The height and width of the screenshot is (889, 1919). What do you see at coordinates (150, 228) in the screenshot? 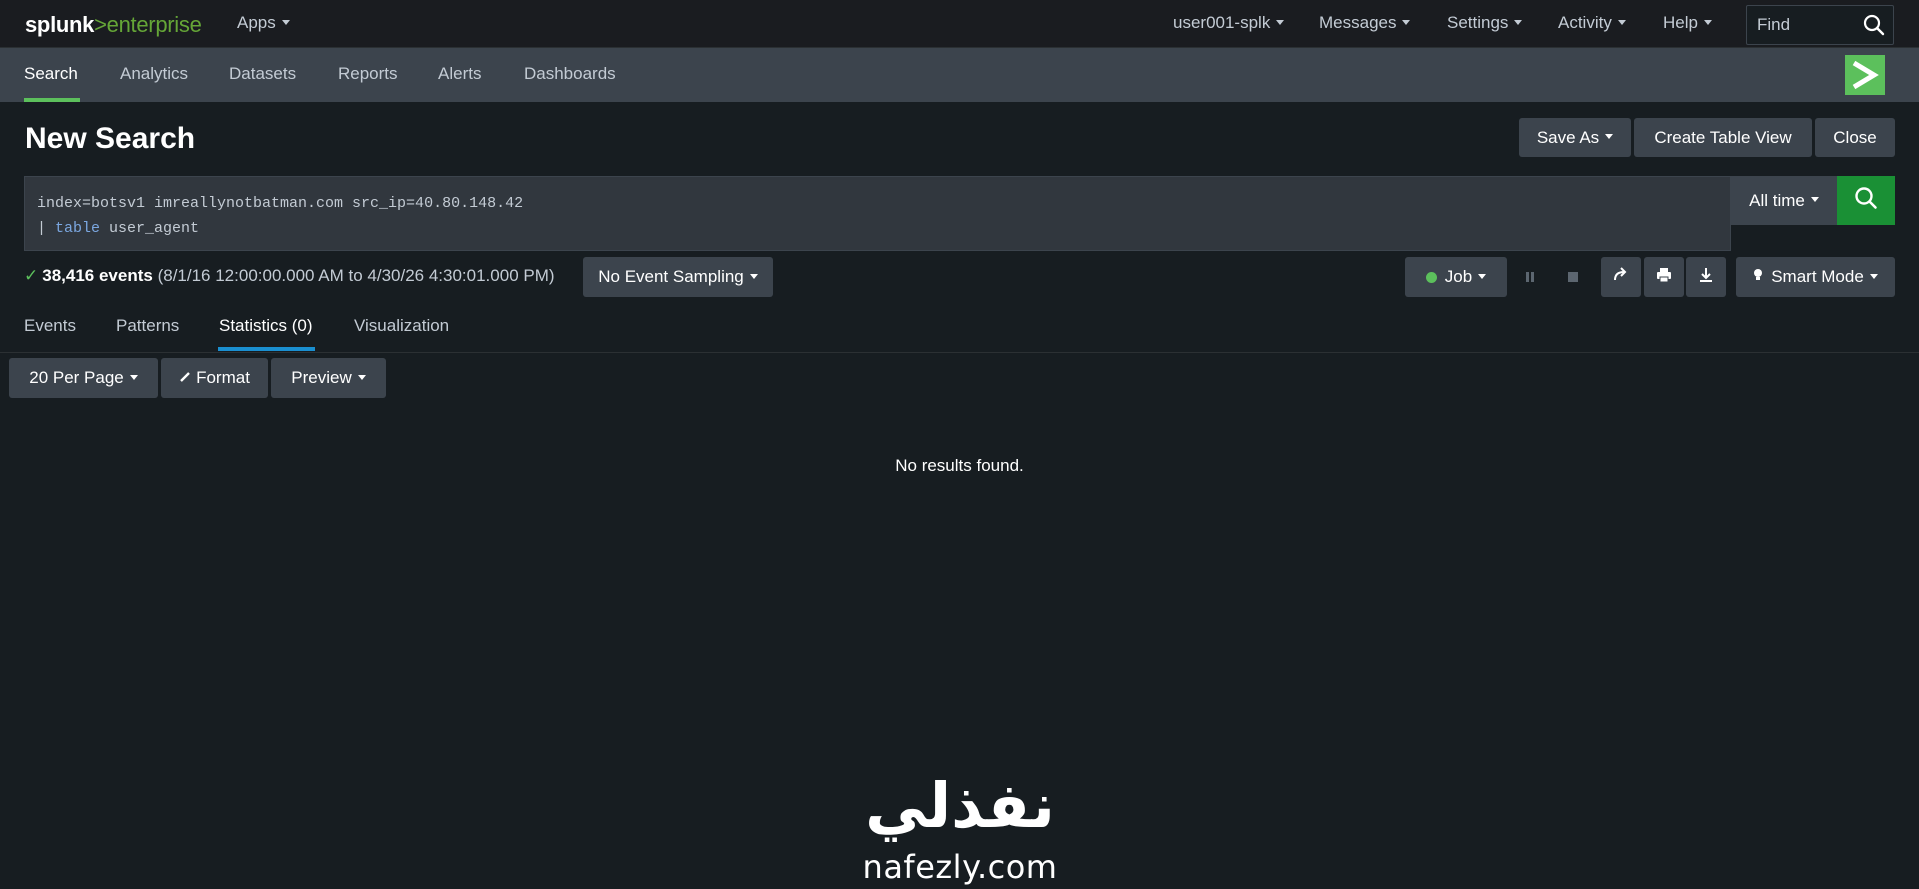
I see `query-args: user_agent` at bounding box center [150, 228].